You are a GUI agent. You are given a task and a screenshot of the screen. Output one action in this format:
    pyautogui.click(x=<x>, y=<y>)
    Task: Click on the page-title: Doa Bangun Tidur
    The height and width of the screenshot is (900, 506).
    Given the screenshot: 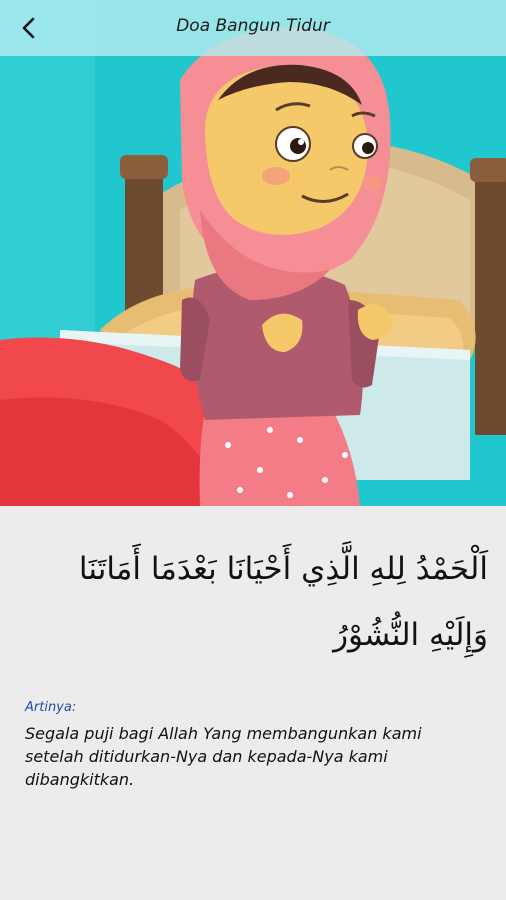 What is the action you would take?
    pyautogui.click(x=253, y=26)
    